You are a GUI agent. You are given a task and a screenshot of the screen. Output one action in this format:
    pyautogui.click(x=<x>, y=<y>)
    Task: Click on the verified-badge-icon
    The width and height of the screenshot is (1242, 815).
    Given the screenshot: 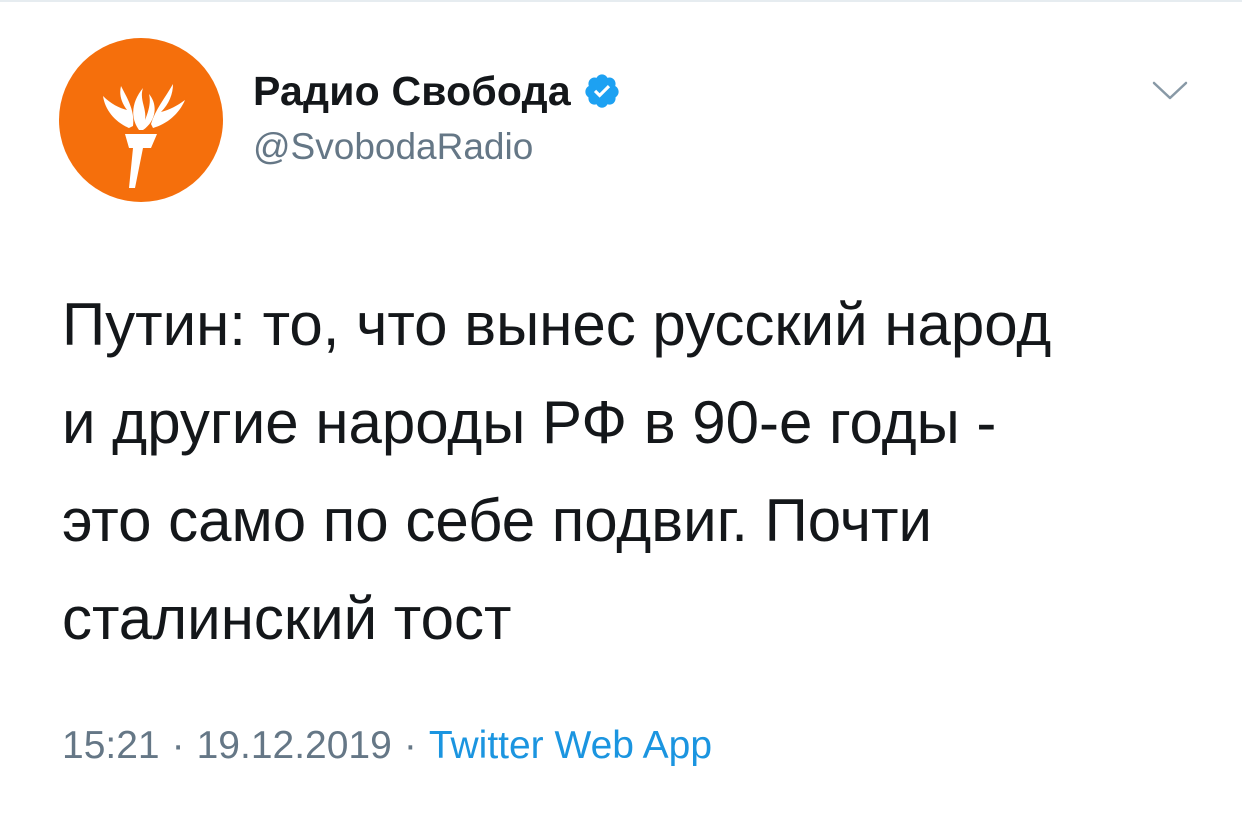 What is the action you would take?
    pyautogui.click(x=602, y=91)
    